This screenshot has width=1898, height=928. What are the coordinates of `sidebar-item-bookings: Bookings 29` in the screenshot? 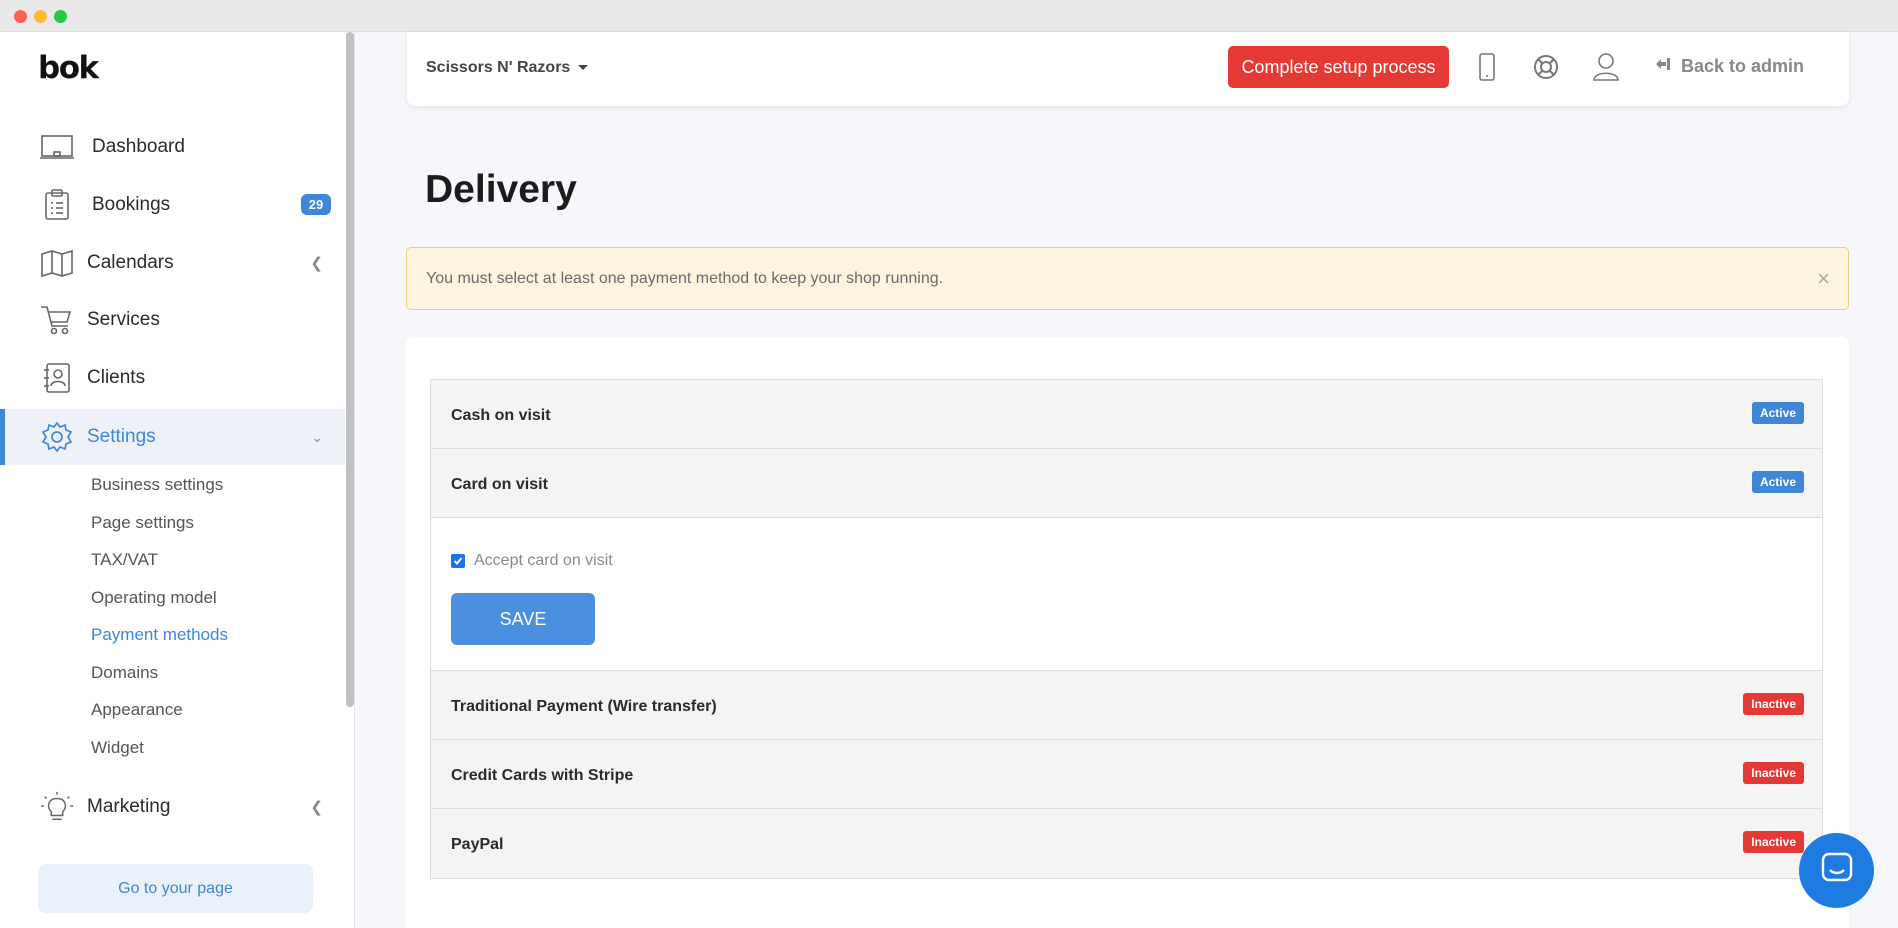 It's located at (172, 205).